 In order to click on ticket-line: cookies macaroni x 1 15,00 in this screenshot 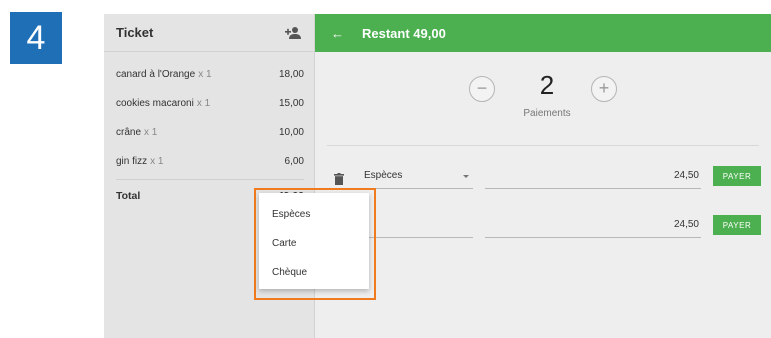, I will do `click(210, 103)`.